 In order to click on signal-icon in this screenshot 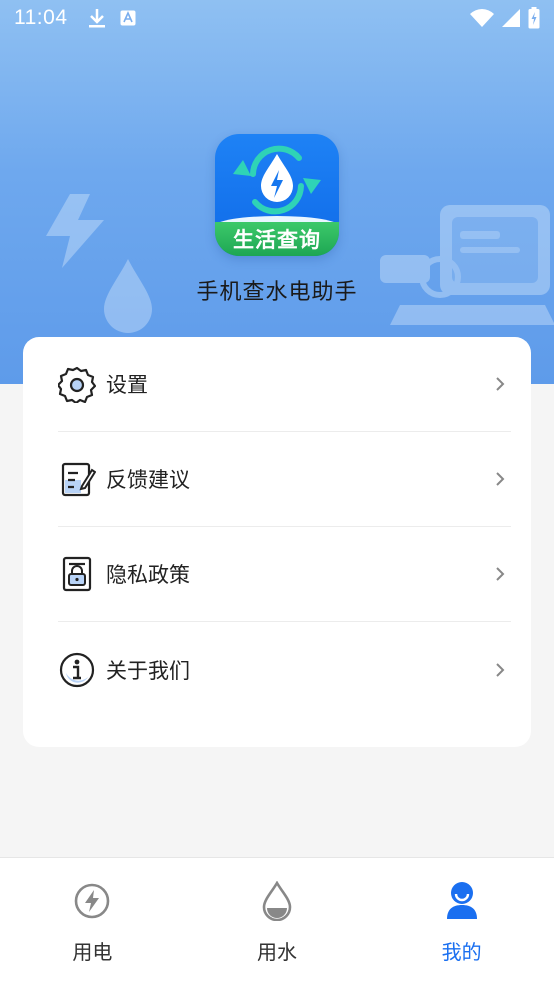, I will do `click(511, 18)`.